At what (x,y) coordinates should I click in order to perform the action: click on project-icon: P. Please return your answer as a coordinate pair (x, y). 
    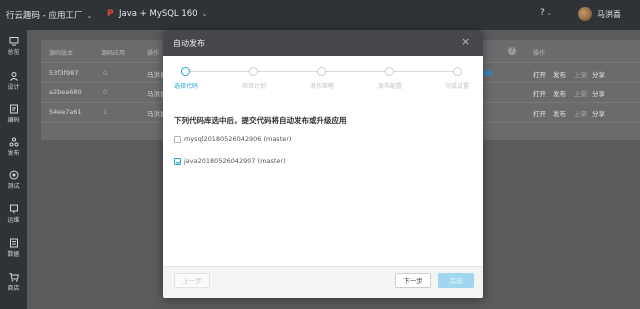
    Looking at the image, I should click on (110, 13).